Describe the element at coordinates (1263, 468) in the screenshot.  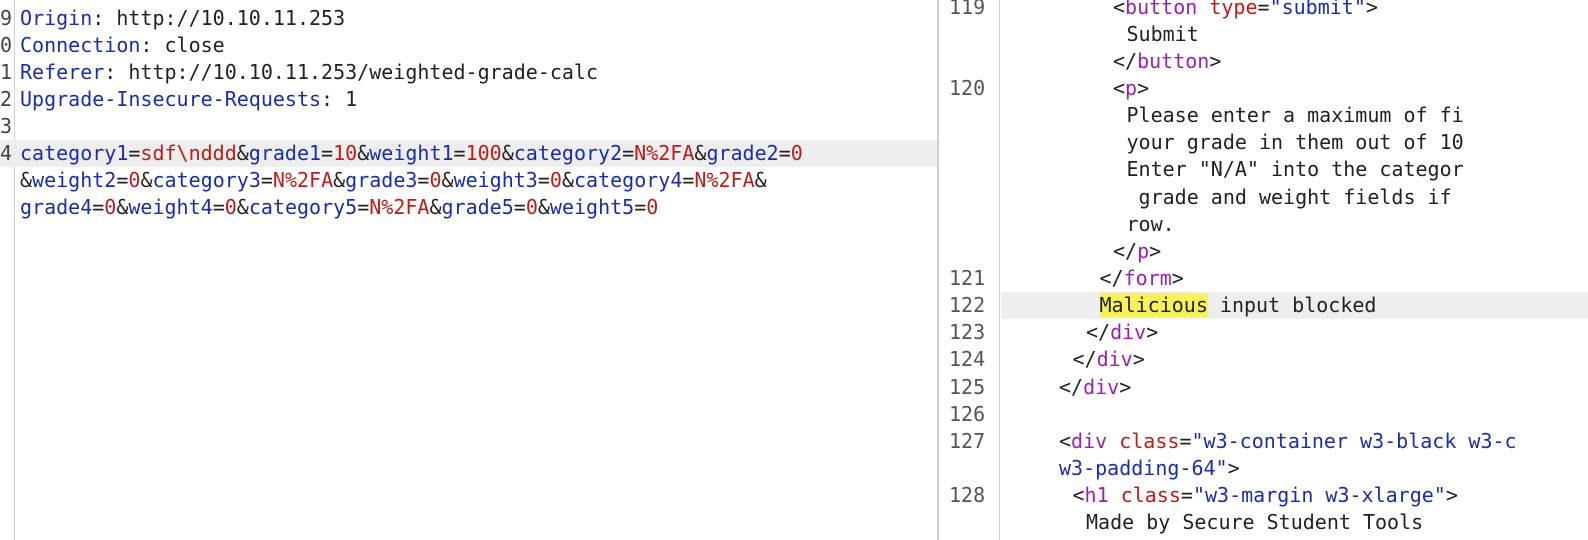
I see `response-line: w3-padding-64">` at that location.